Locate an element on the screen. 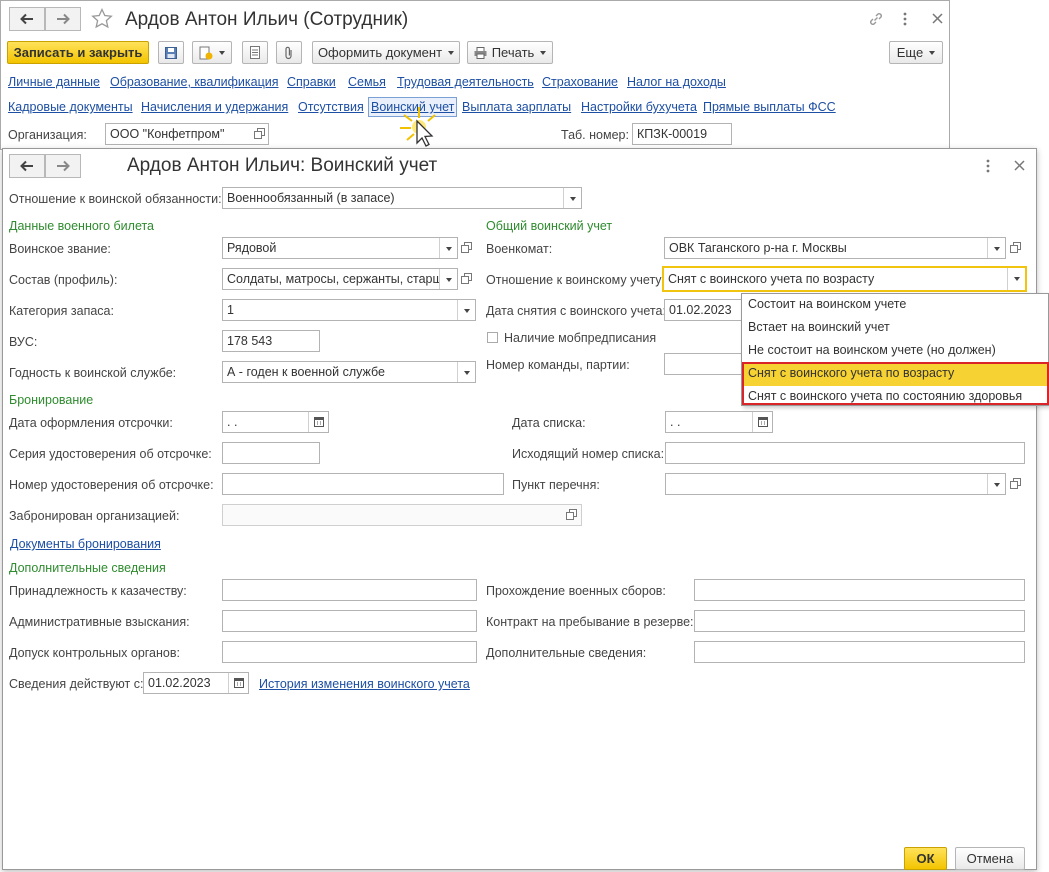 This screenshot has width=1049, height=872. effective-date-value: 01.02.2023 is located at coordinates (179, 683).